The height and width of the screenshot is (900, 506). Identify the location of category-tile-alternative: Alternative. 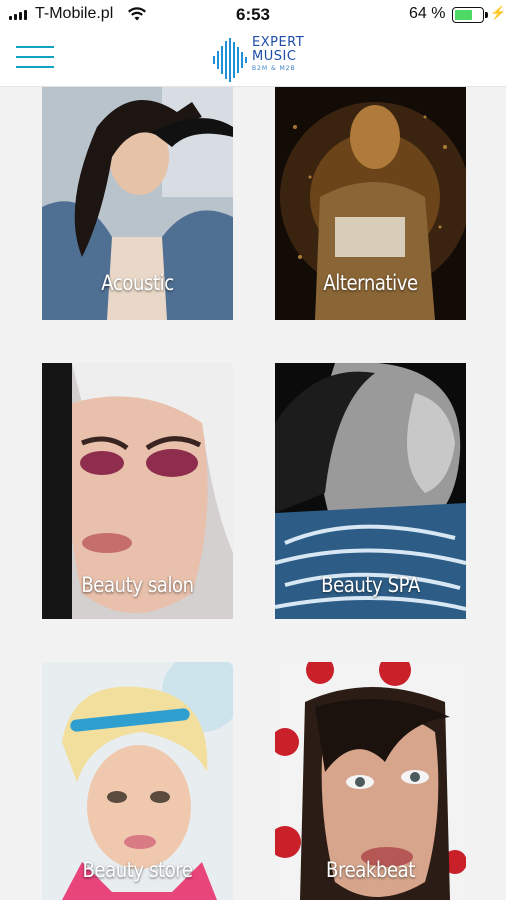
(370, 203).